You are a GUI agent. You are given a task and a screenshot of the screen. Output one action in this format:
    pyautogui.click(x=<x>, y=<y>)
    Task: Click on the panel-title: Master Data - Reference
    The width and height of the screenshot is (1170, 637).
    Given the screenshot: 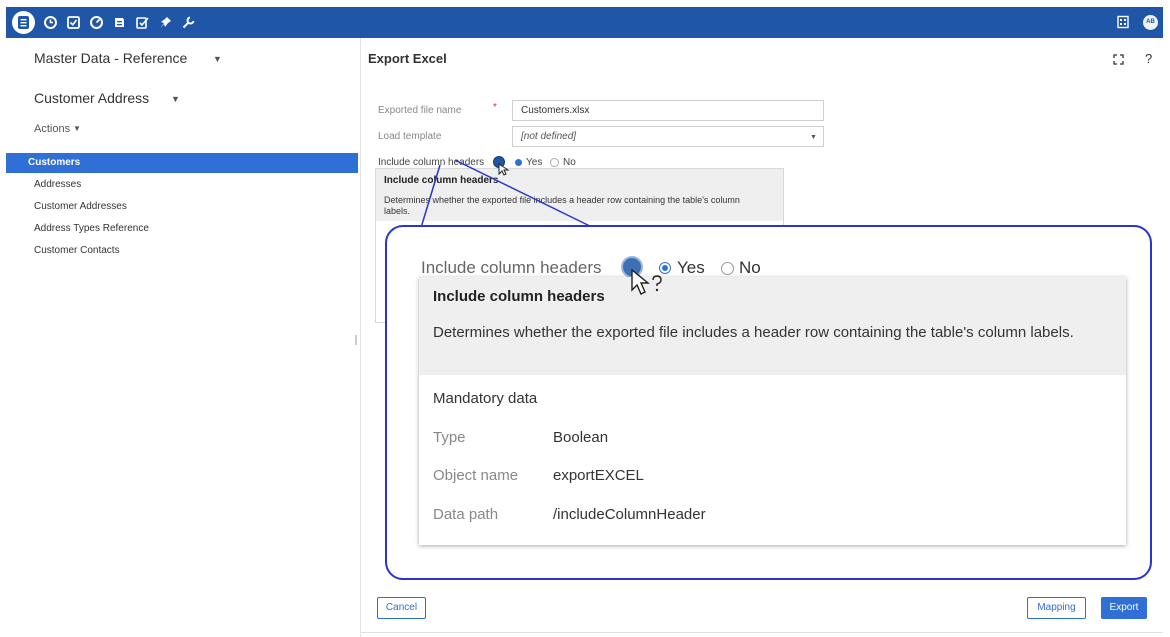 What is the action you would take?
    pyautogui.click(x=110, y=58)
    